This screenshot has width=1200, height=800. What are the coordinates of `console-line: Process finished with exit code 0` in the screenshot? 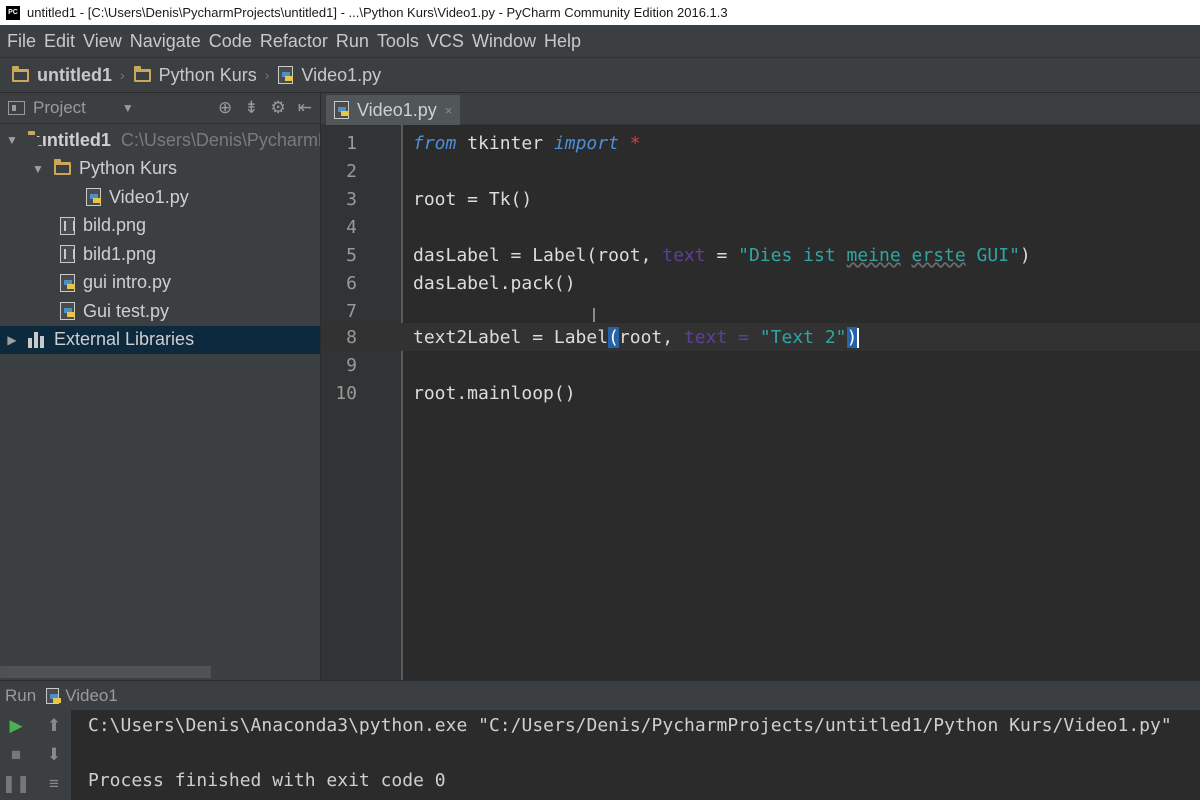 It's located at (267, 780).